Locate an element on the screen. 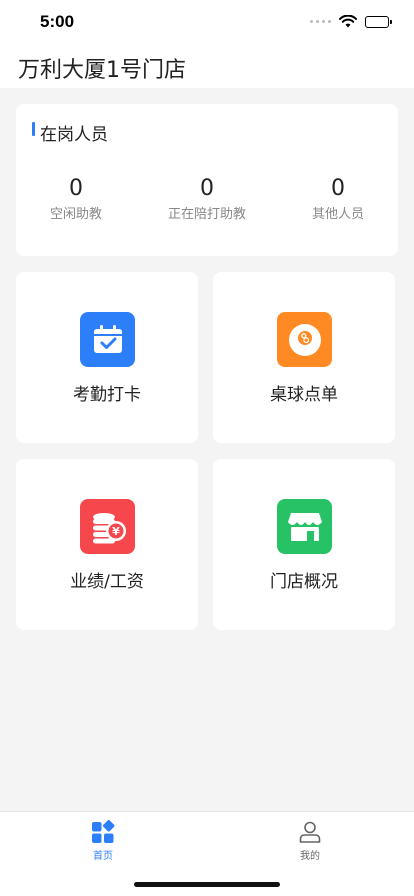 The image size is (414, 896). calendar-check-icon is located at coordinates (107, 339).